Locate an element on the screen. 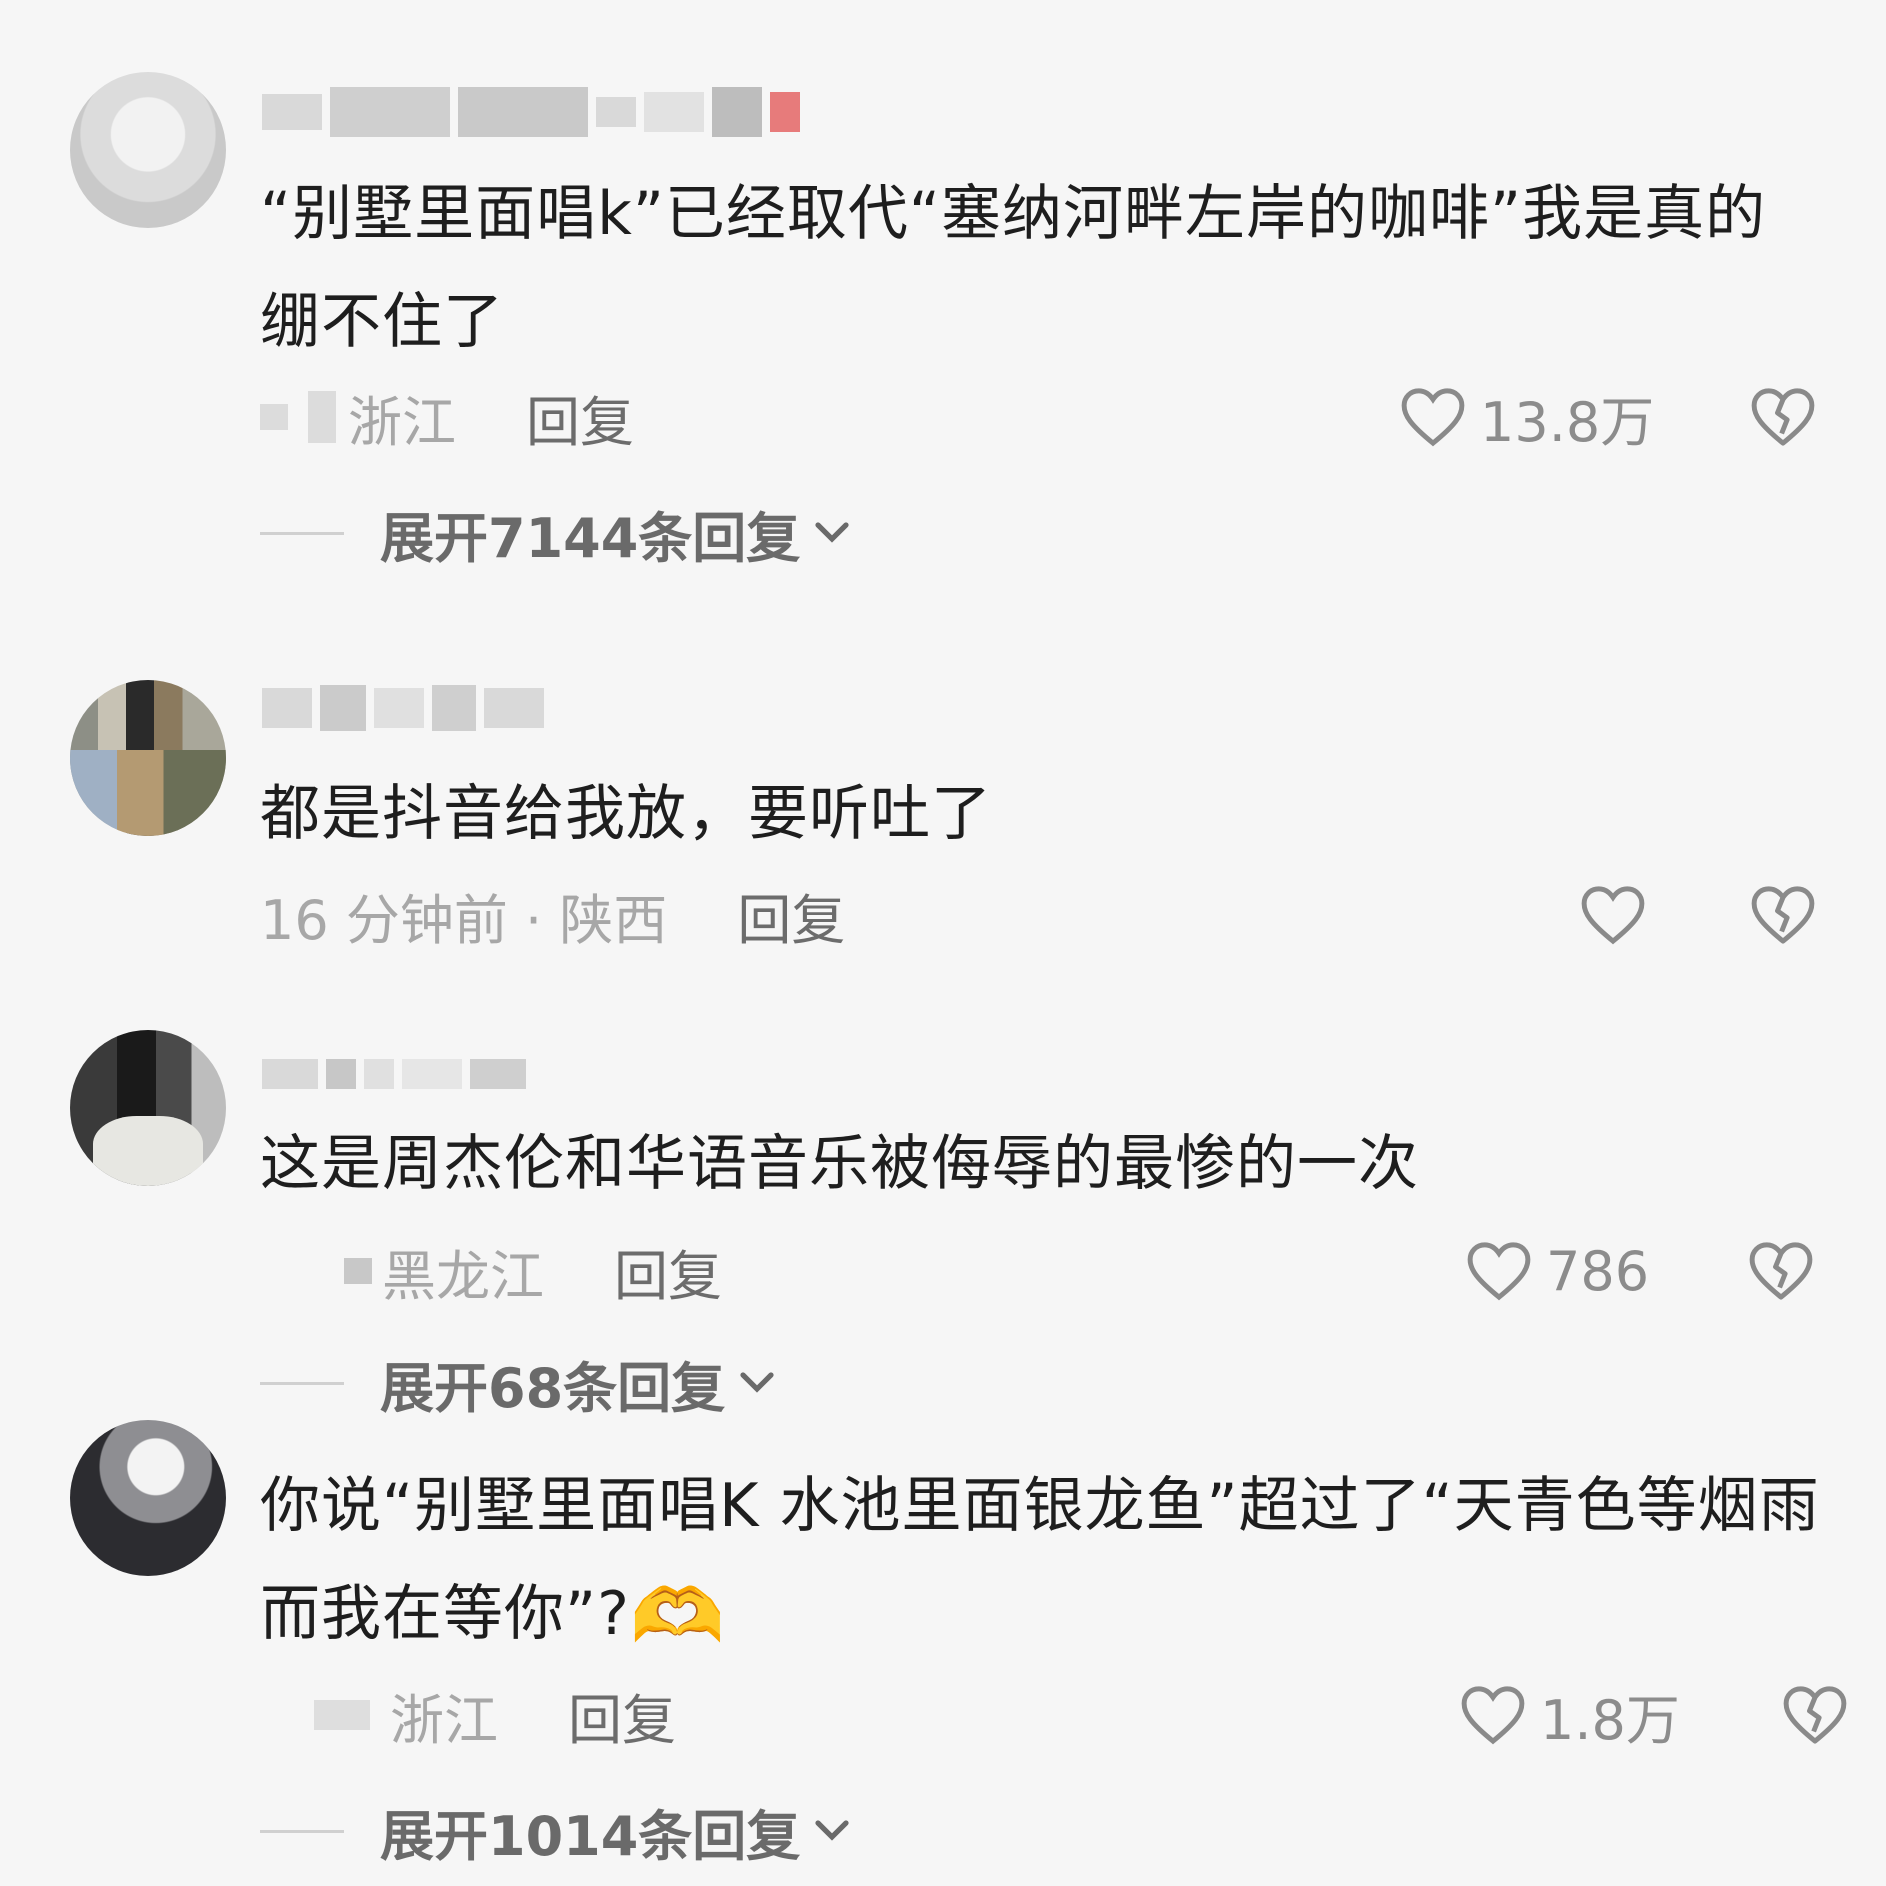 The height and width of the screenshot is (1886, 1886). location-text: 黑龙江 is located at coordinates (463, 1276).